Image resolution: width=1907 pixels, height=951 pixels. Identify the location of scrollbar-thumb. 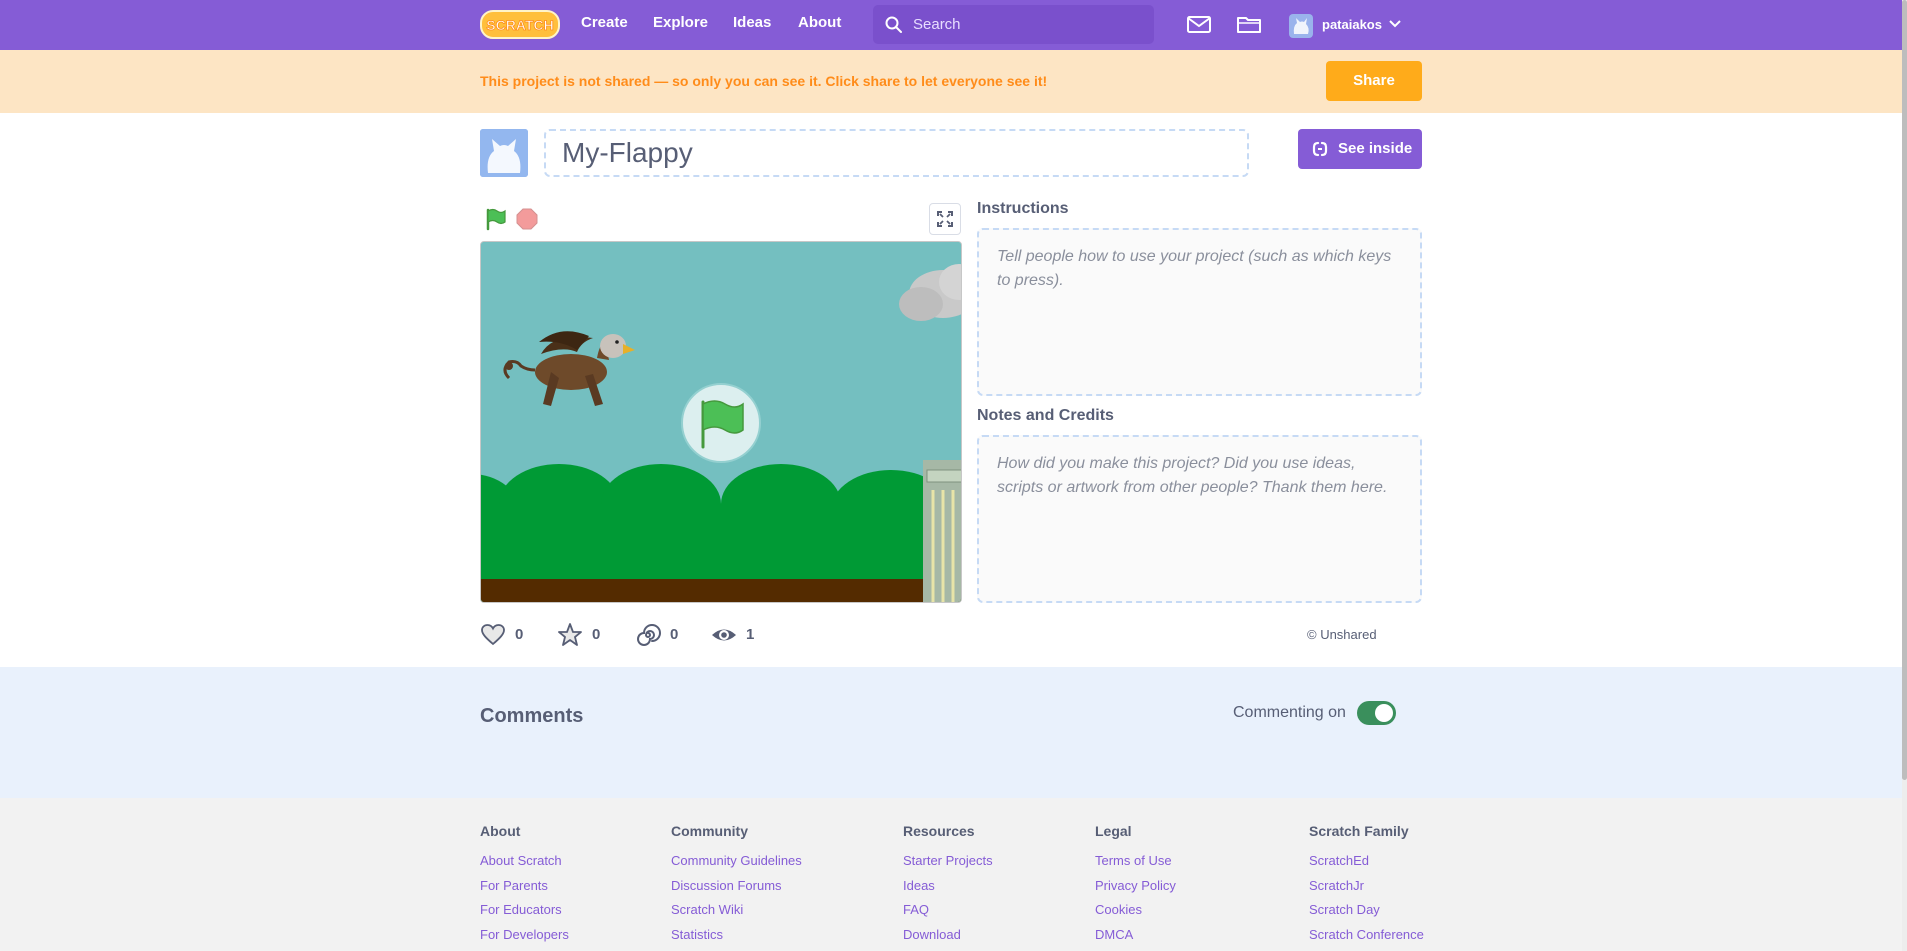
(1904, 390).